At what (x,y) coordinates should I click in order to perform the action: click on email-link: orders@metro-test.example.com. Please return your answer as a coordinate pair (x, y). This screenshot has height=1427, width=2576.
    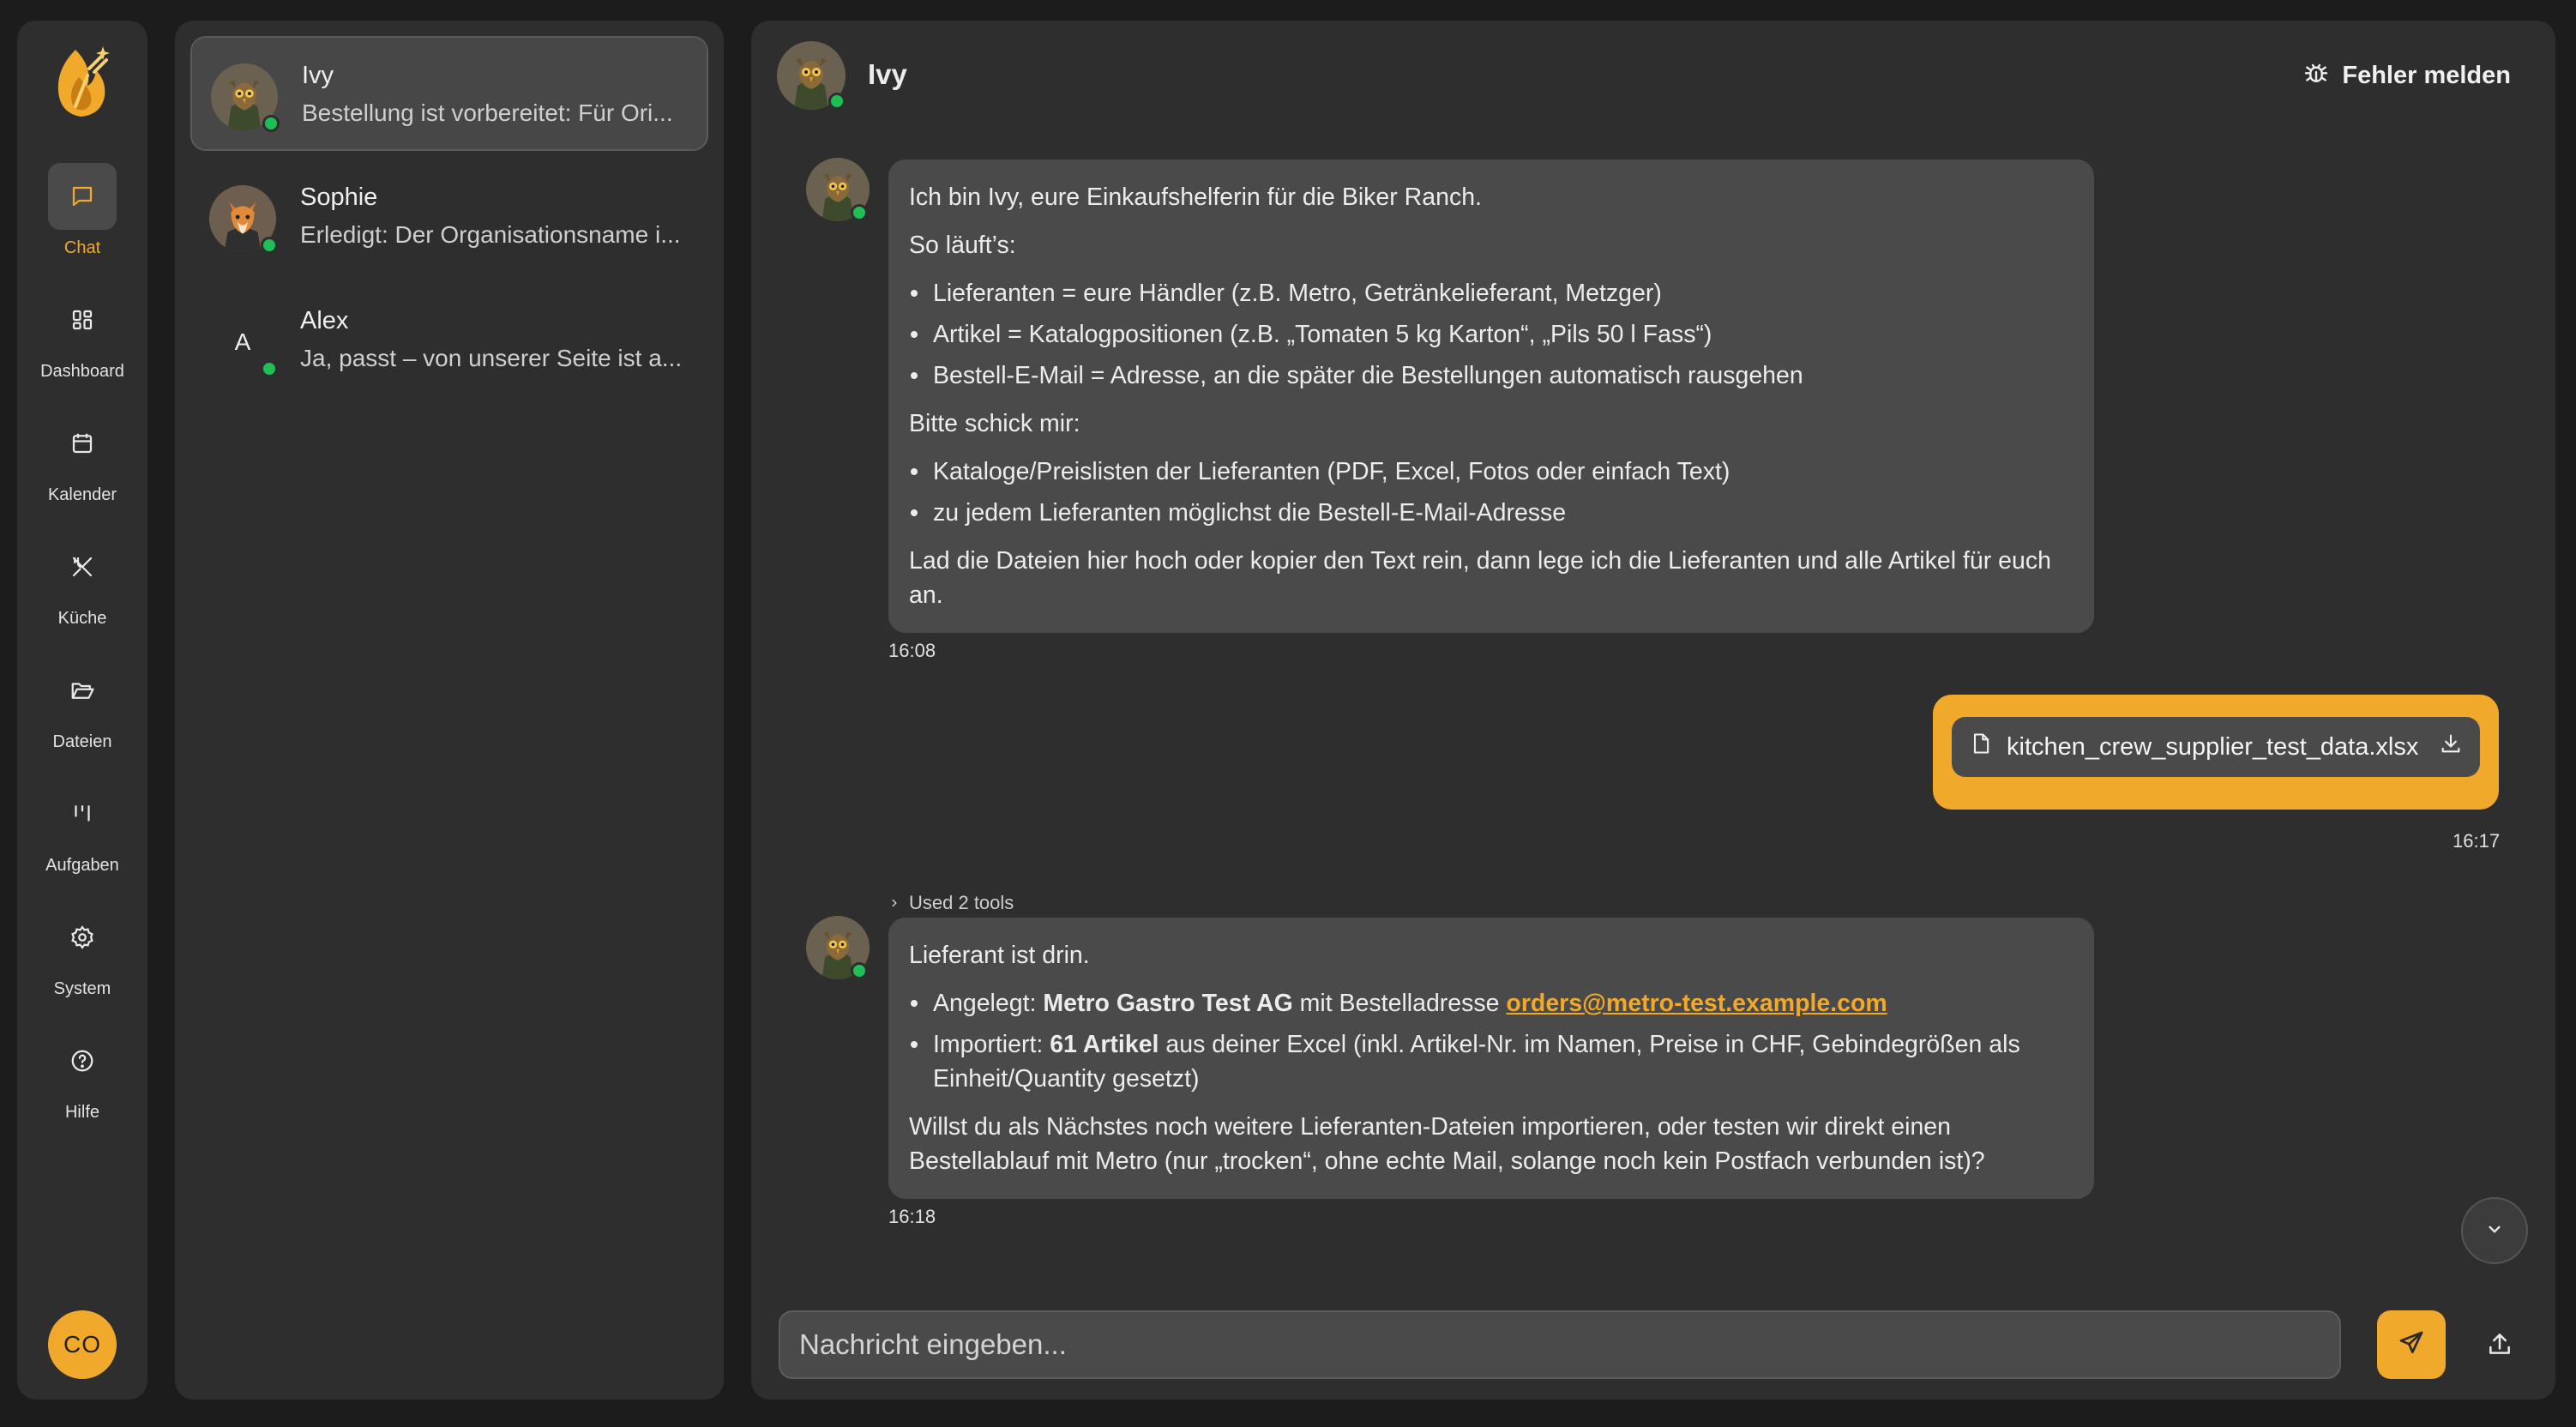
    Looking at the image, I should click on (1696, 1003).